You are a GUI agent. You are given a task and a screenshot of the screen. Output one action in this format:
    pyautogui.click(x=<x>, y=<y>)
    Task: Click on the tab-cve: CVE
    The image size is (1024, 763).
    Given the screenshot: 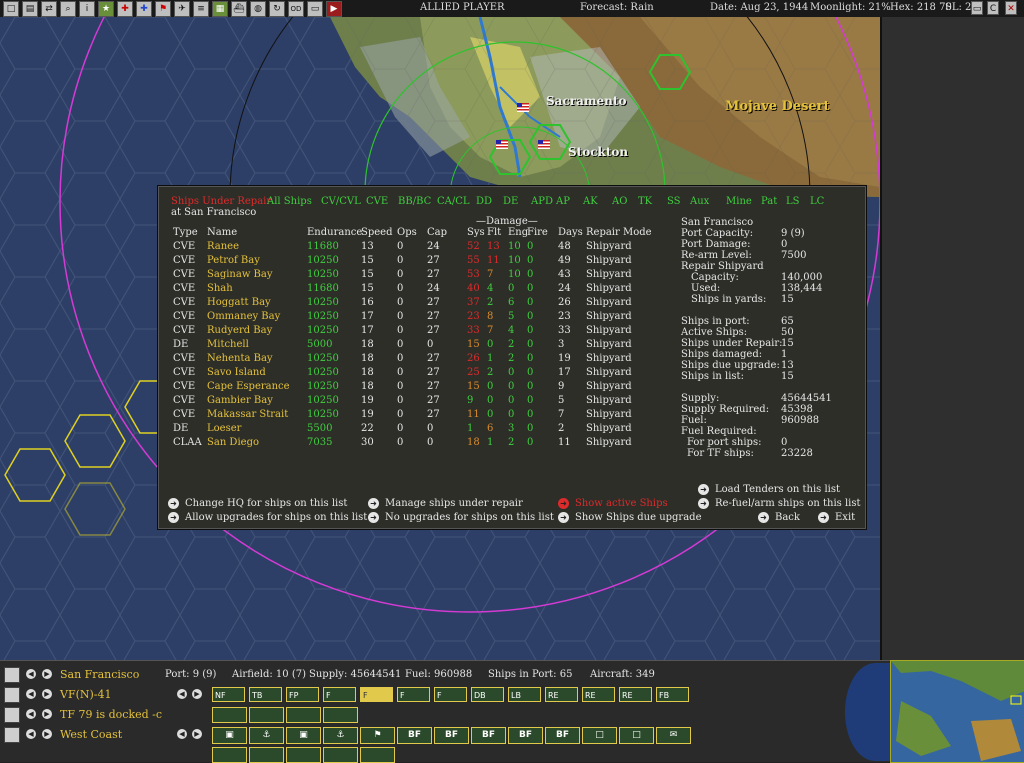 What is the action you would take?
    pyautogui.click(x=377, y=201)
    